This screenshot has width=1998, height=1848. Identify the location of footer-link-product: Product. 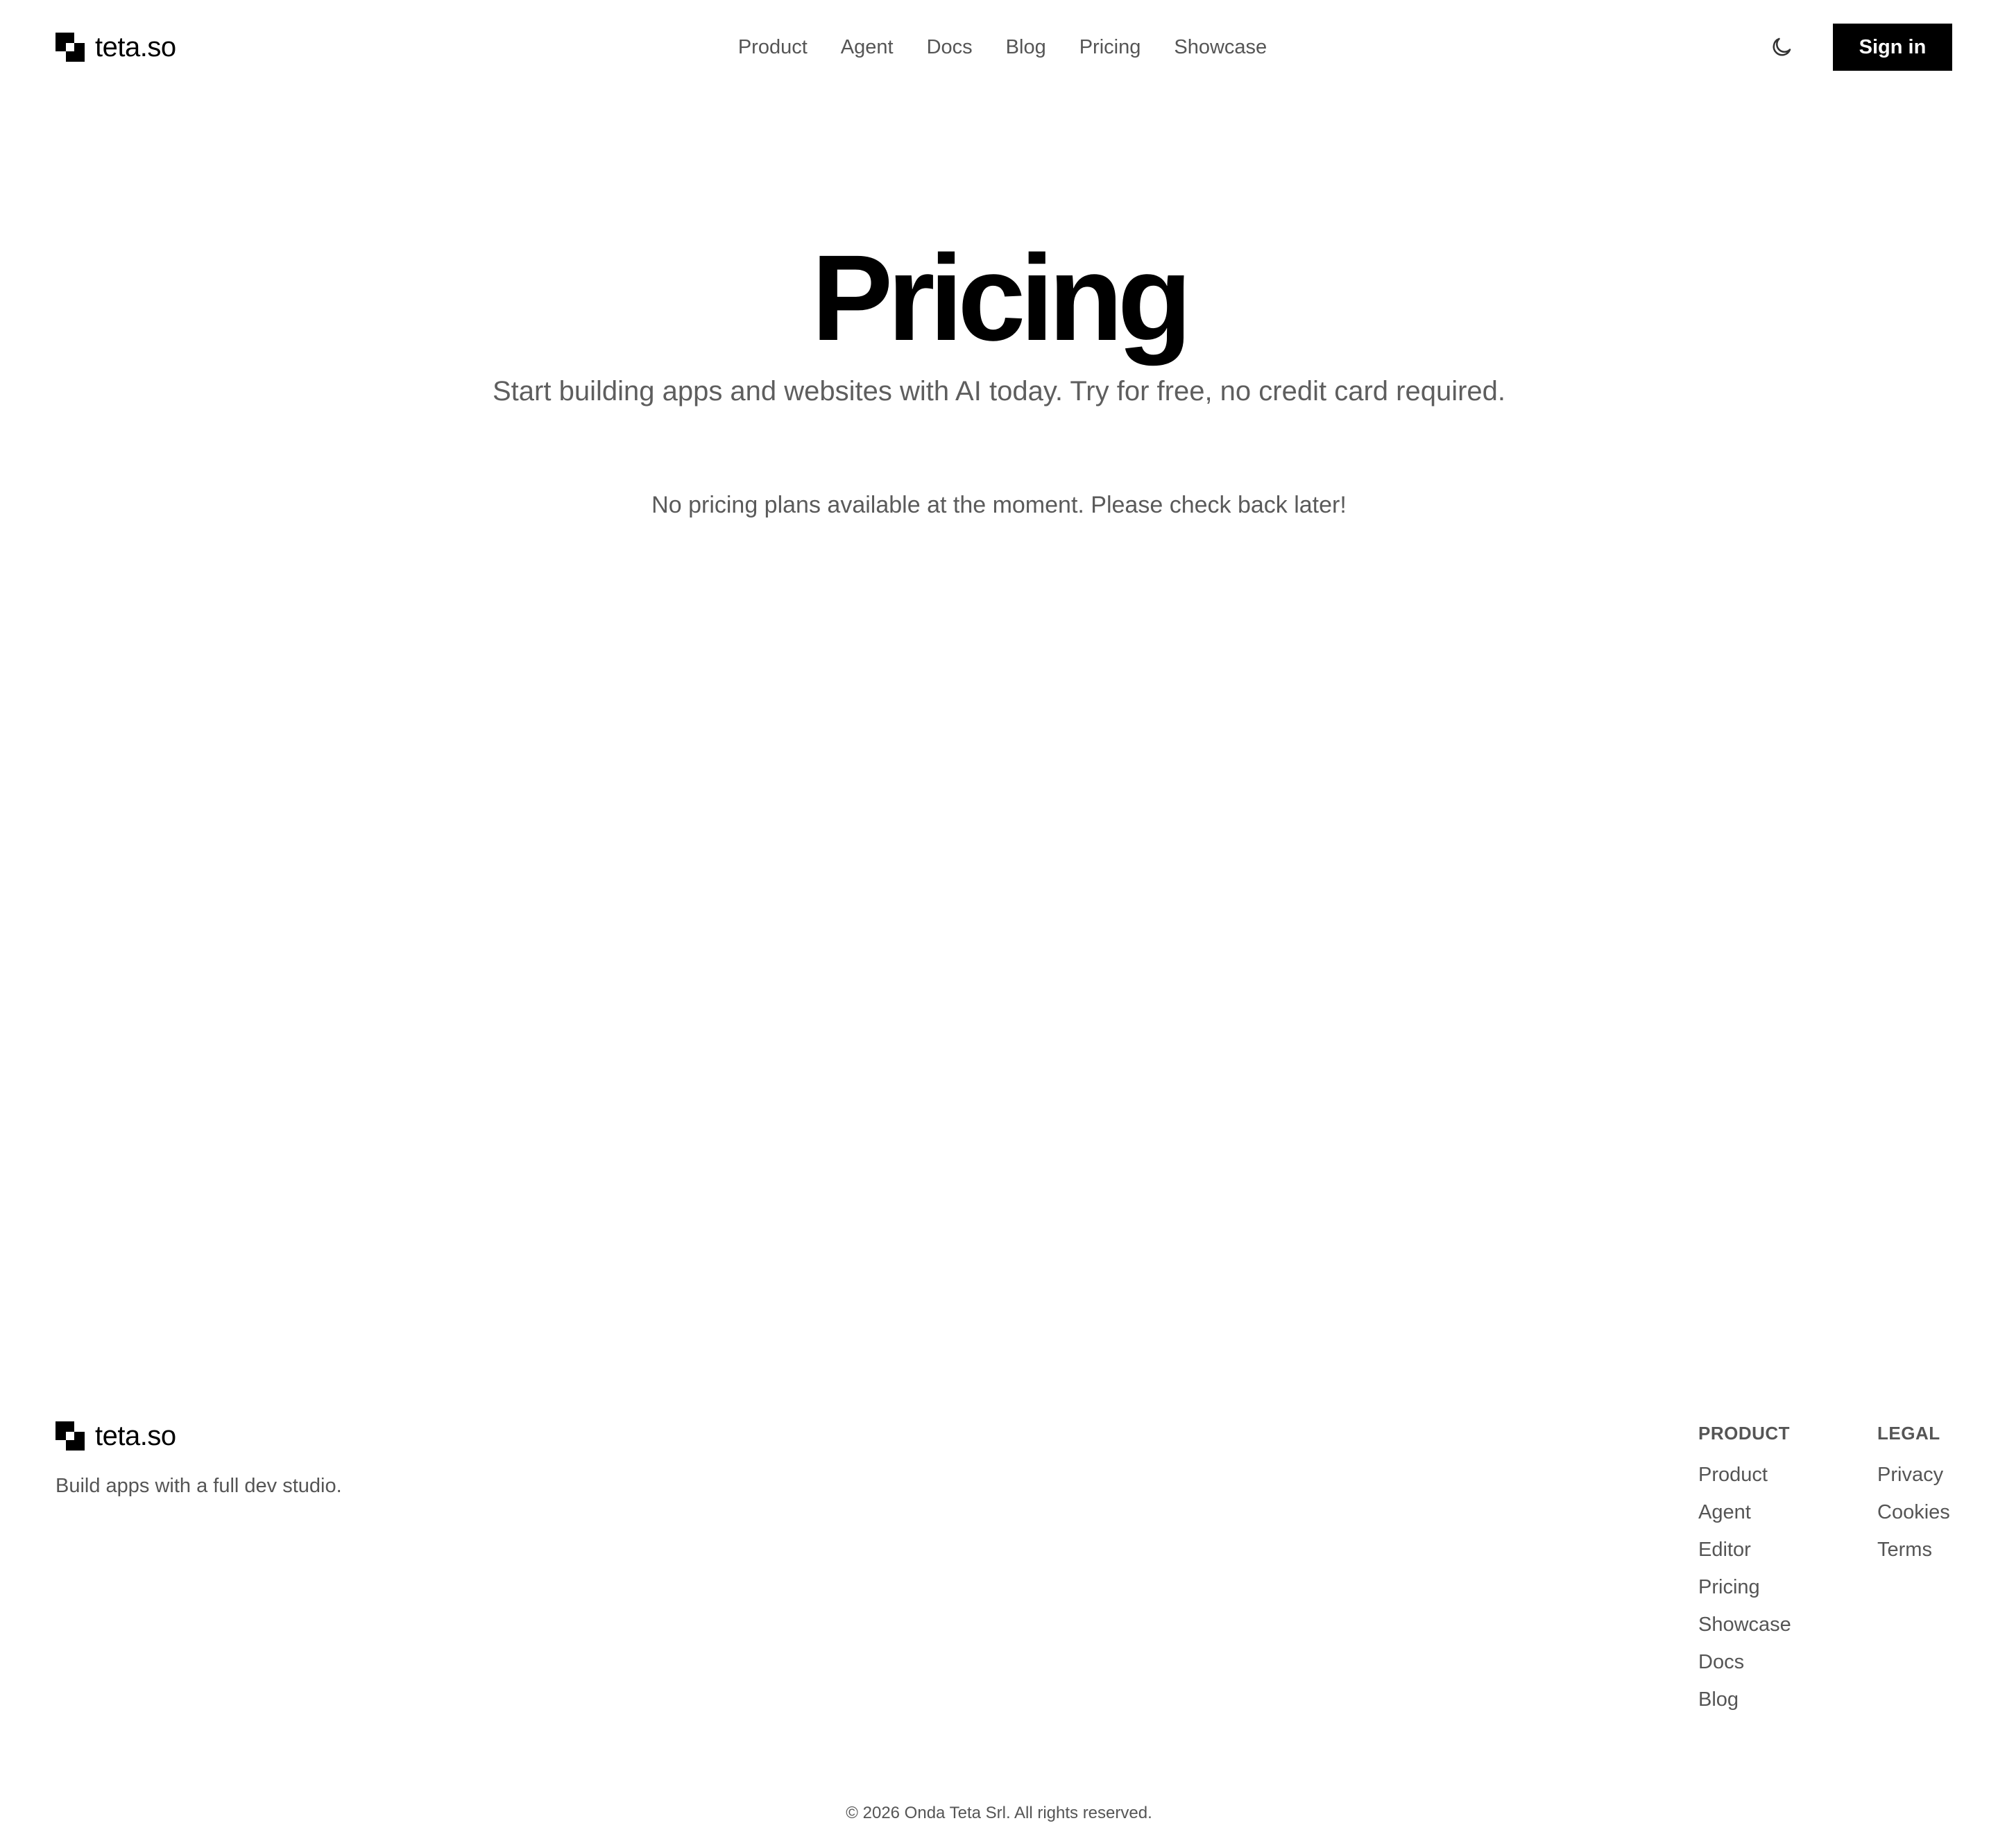
(1744, 1475).